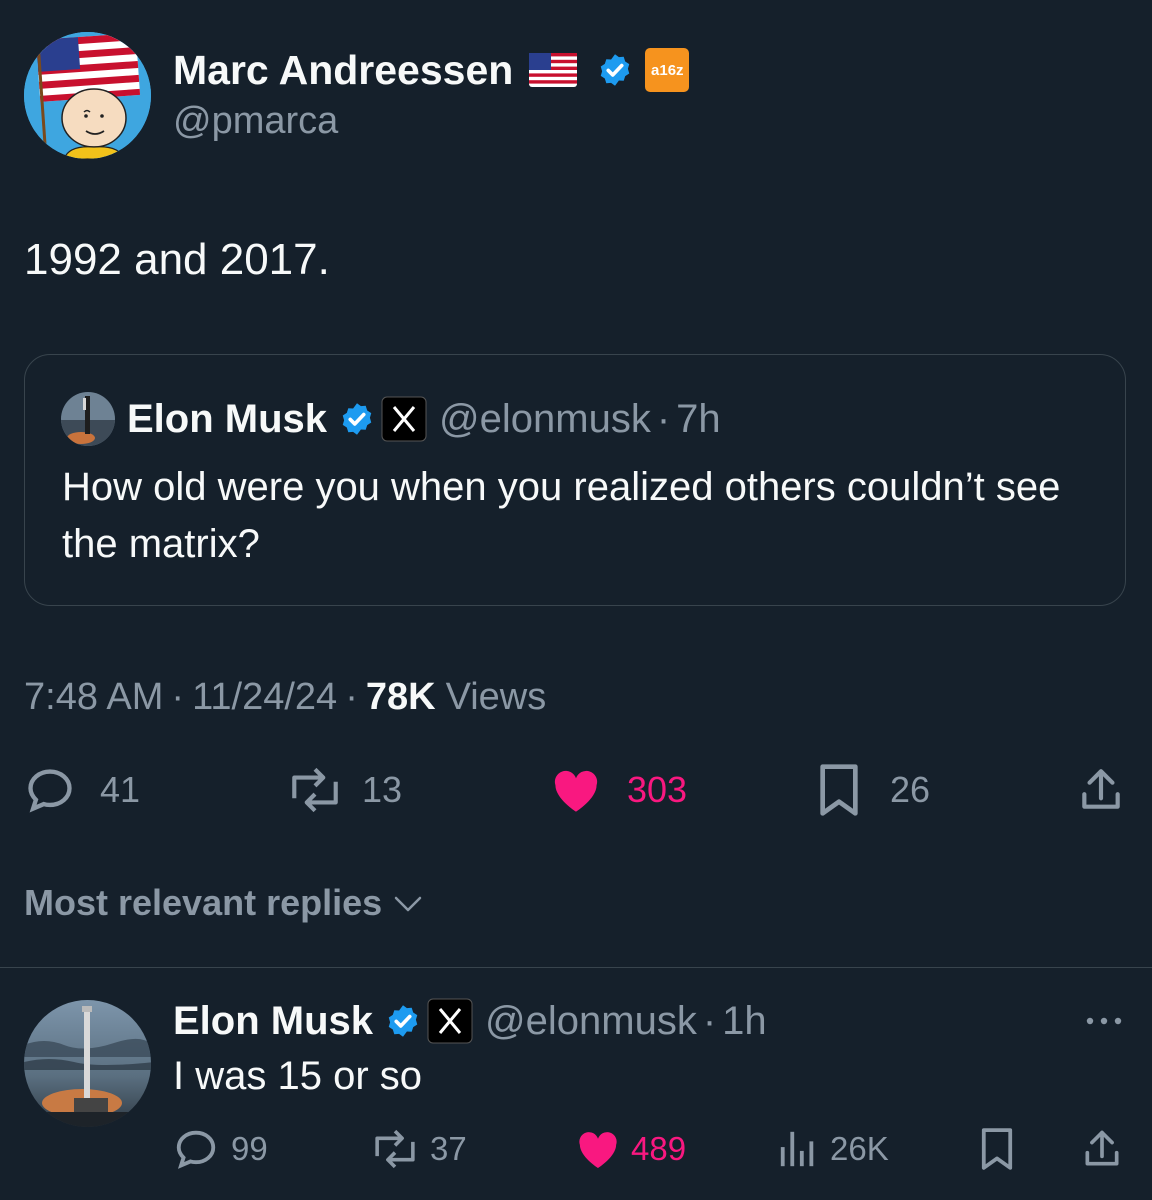 The image size is (1152, 1200). What do you see at coordinates (264, 697) in the screenshot?
I see `tweet-date: 11/24/24` at bounding box center [264, 697].